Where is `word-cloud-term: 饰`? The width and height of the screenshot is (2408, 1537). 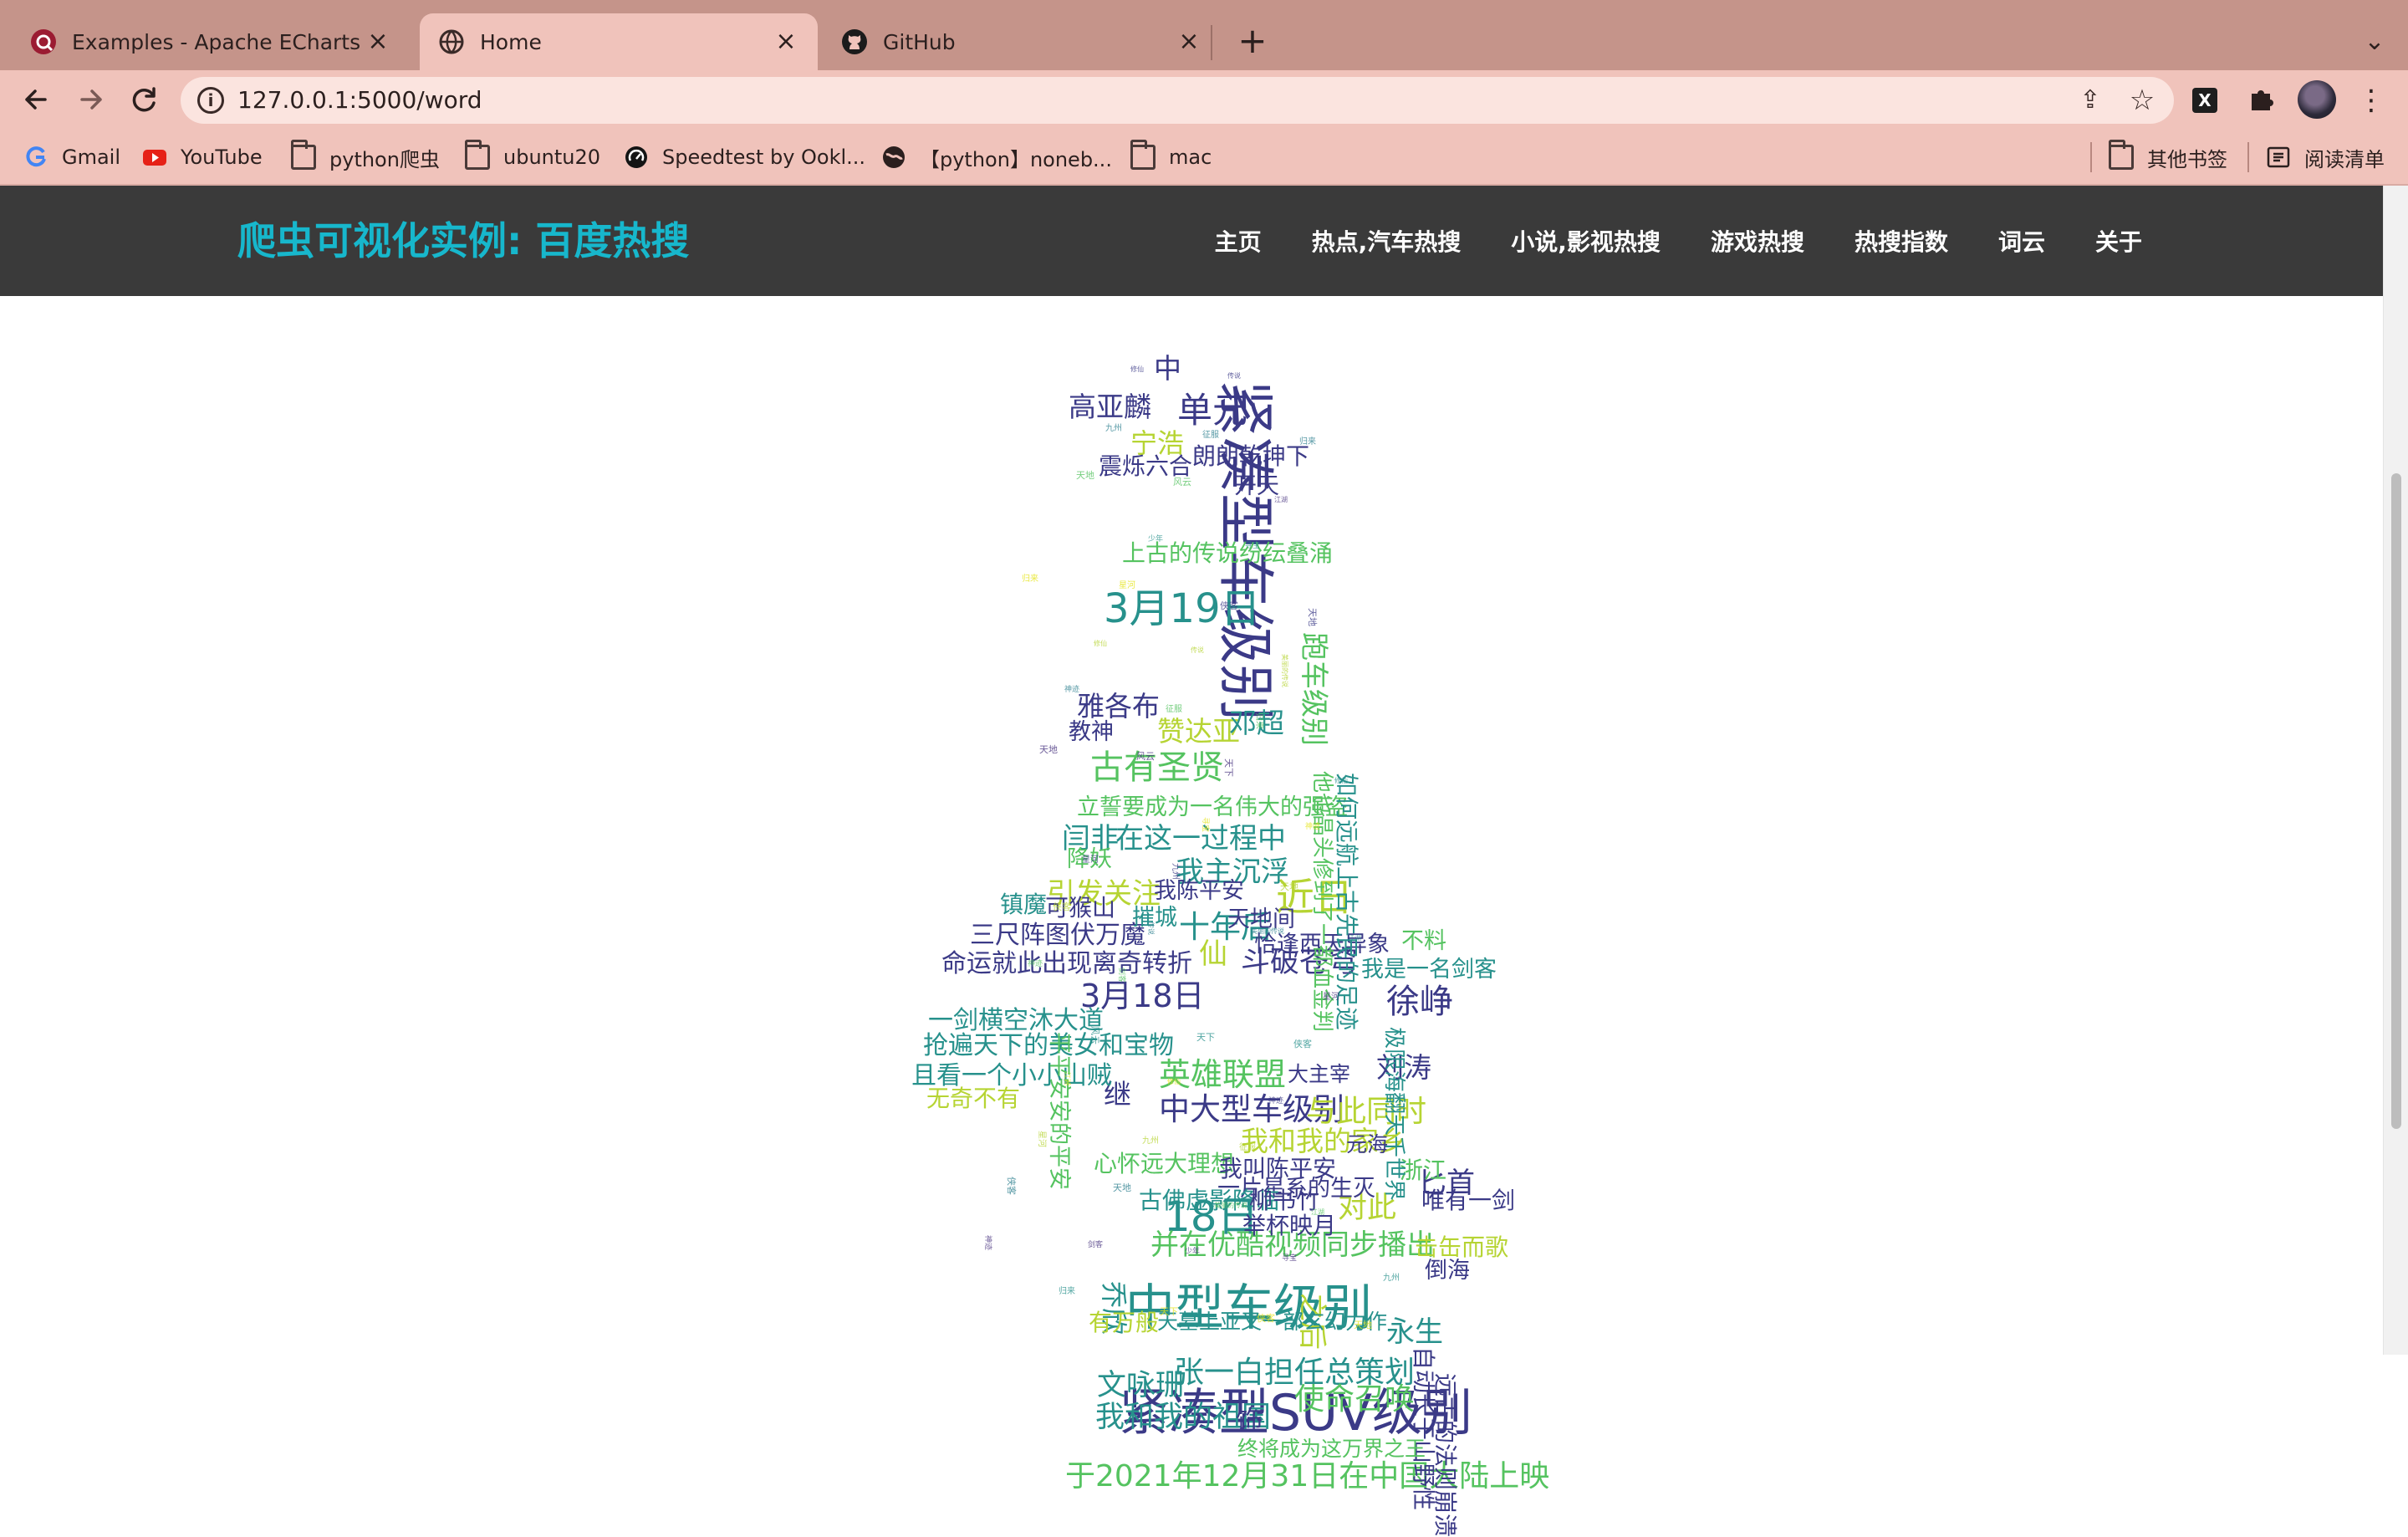 word-cloud-term: 饰 is located at coordinates (1250, 1420).